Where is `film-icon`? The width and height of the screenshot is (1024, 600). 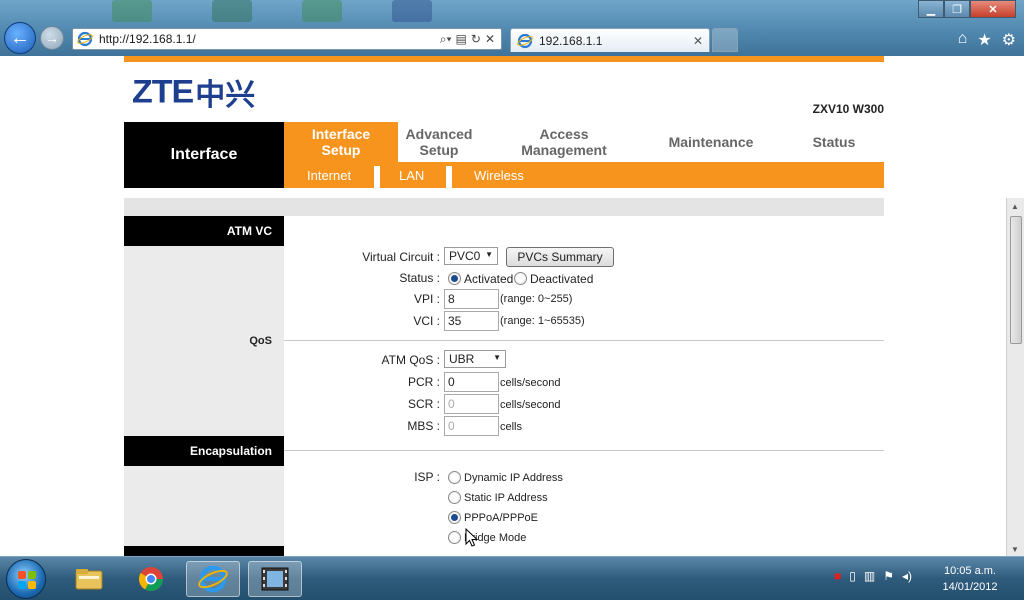 film-icon is located at coordinates (275, 579).